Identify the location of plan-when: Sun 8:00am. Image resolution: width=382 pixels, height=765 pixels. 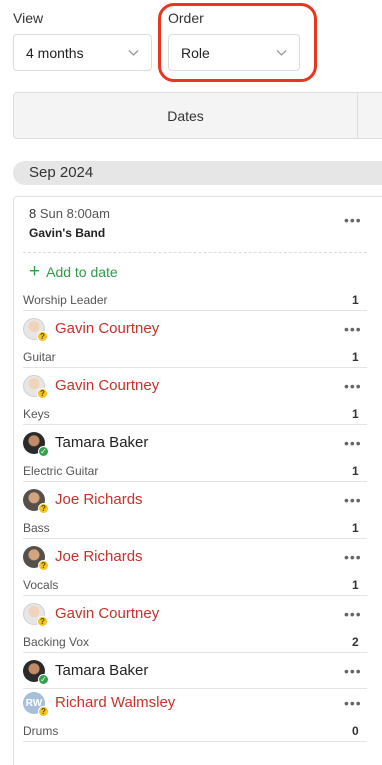
(74, 213).